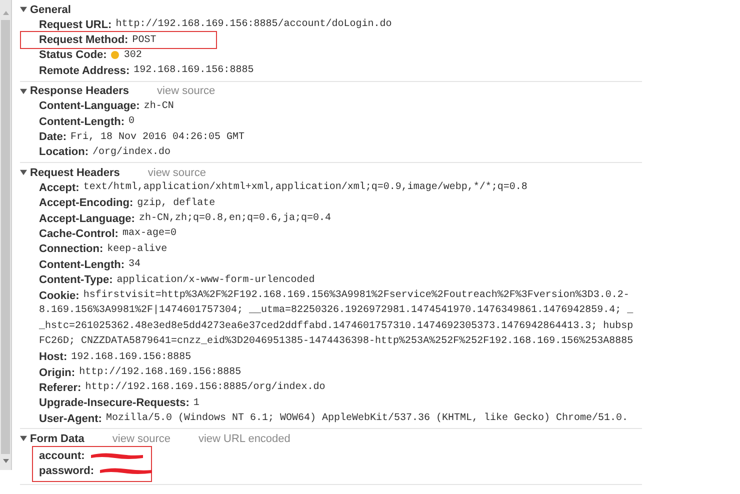  Describe the element at coordinates (53, 357) in the screenshot. I see `header-name: Host:` at that location.